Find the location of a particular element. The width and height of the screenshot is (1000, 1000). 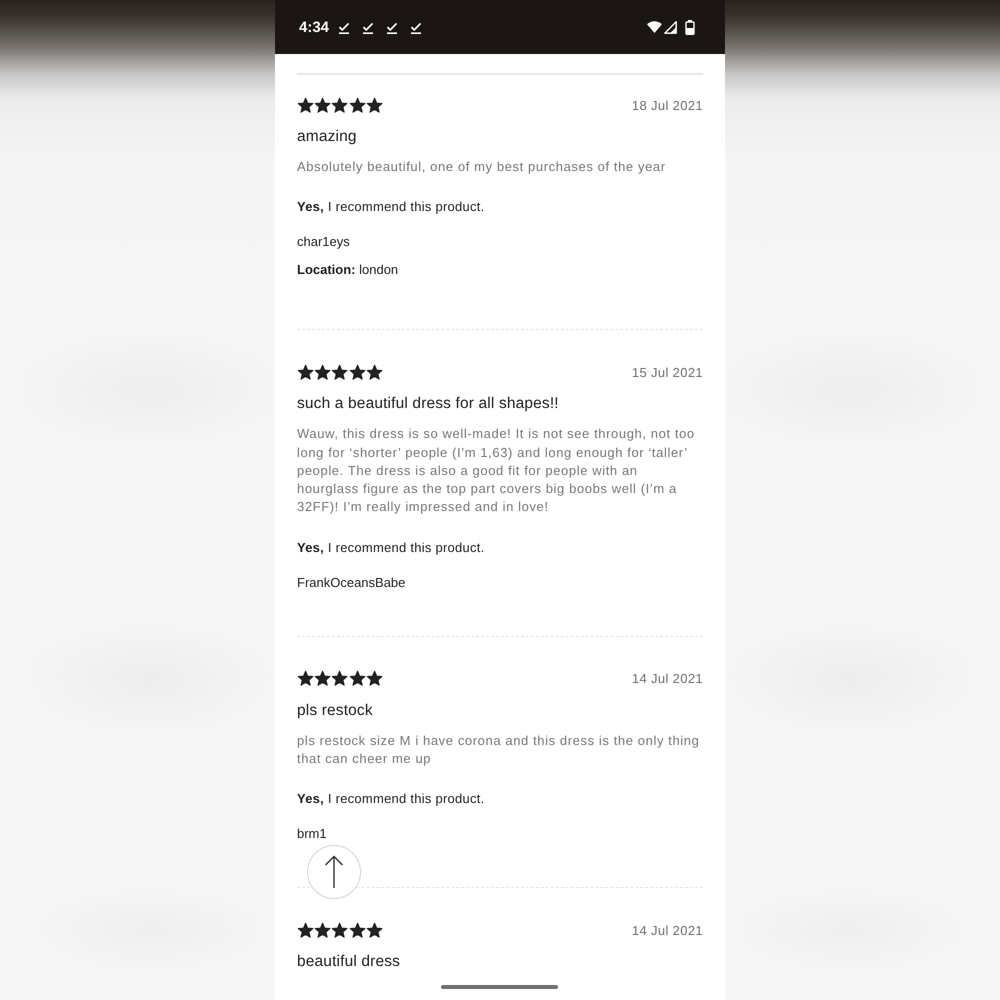

review-text: Absolutely beautiful, one of my best purchases of the year is located at coordinates (481, 167).